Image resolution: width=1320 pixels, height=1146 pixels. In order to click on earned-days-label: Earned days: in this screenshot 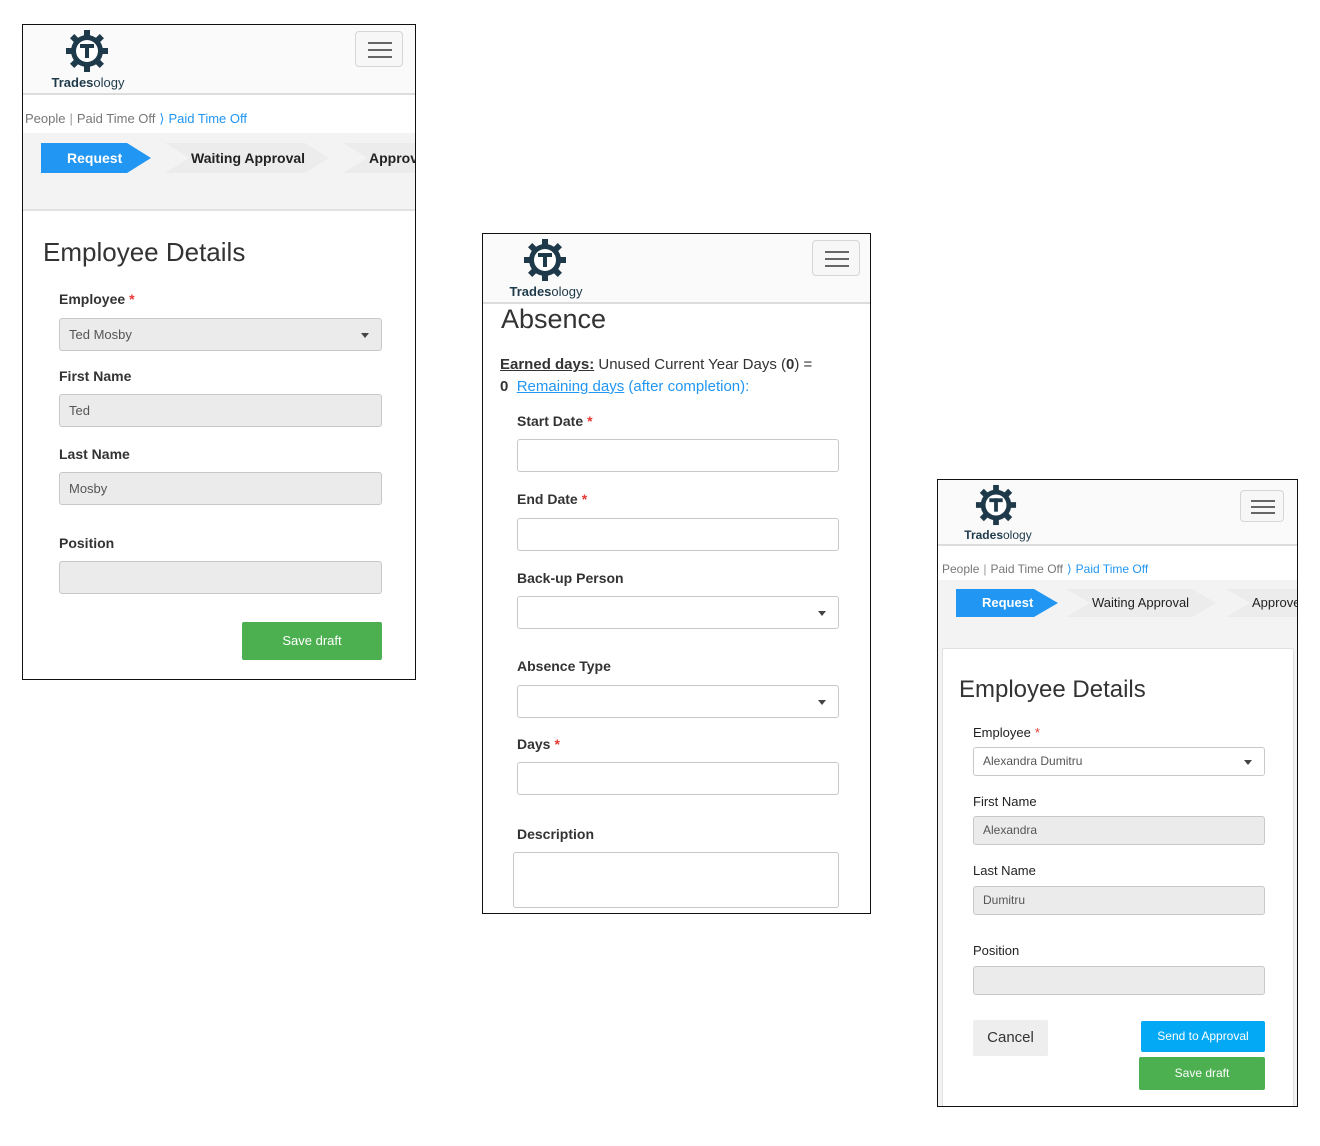, I will do `click(547, 364)`.